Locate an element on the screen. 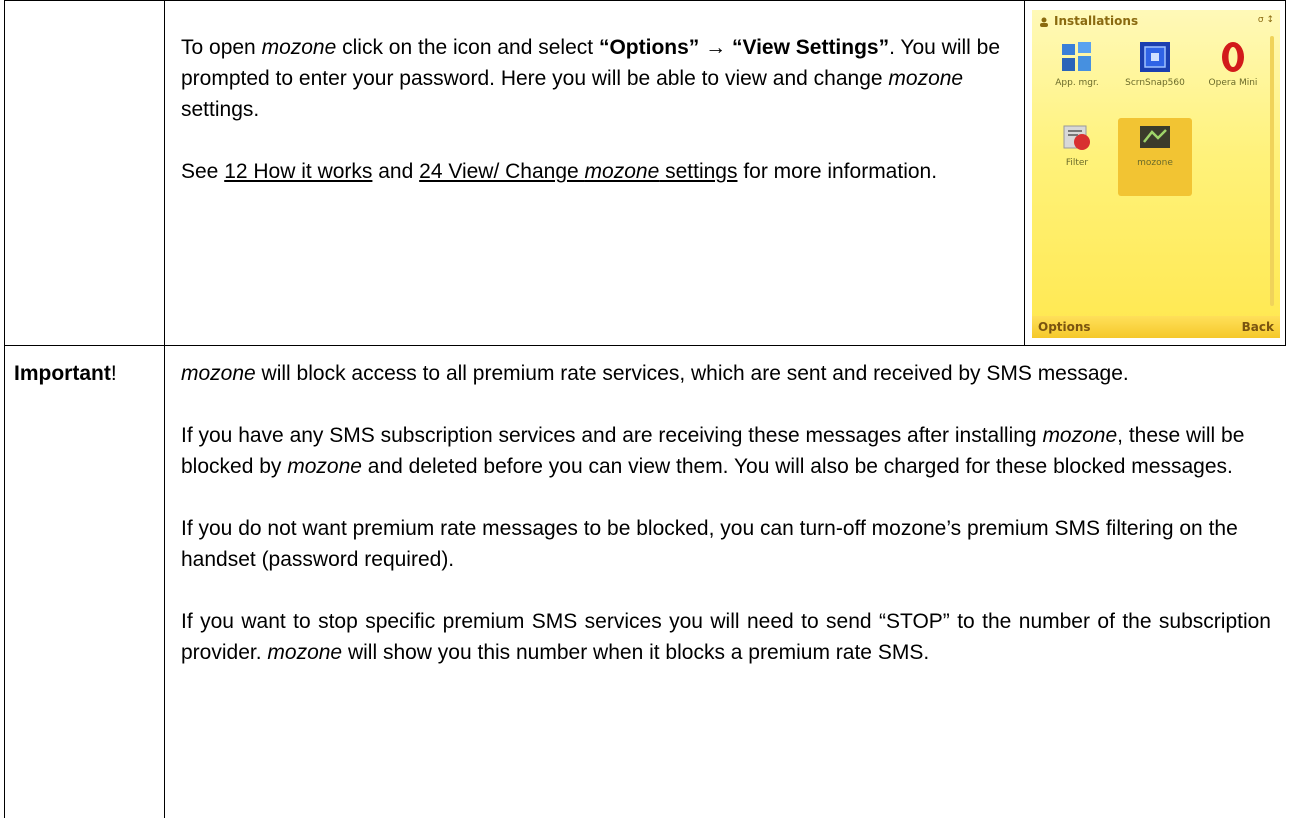 The height and width of the screenshot is (818, 1289). opera-icon is located at coordinates (1233, 57).